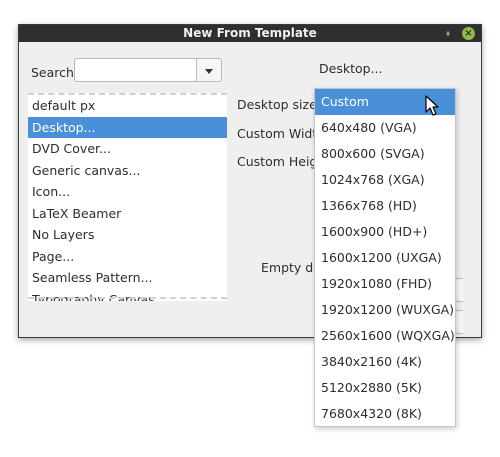  I want to click on dropdown-option: 640x480 (VGA), so click(385, 128).